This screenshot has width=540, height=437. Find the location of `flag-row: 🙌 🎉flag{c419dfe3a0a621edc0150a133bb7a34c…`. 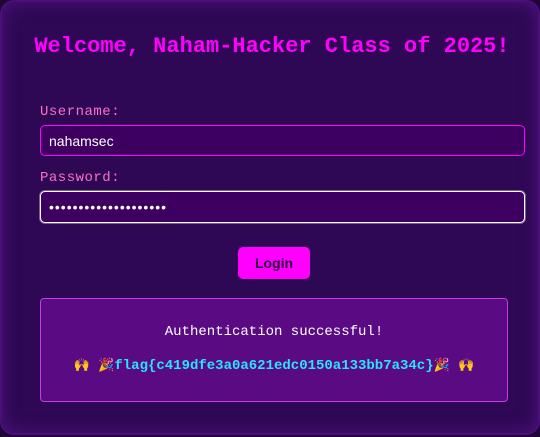

flag-row: 🙌 🎉flag{c419dfe3a0a621edc0150a133bb7a34c… is located at coordinates (274, 366).